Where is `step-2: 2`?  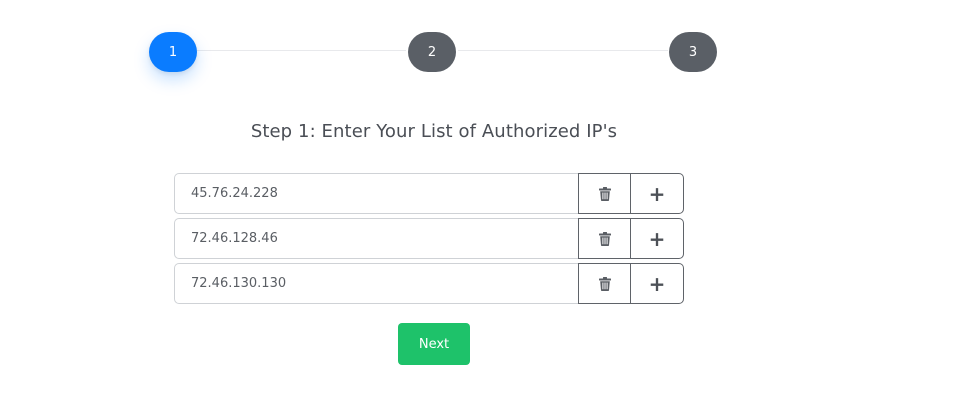
step-2: 2 is located at coordinates (432, 52).